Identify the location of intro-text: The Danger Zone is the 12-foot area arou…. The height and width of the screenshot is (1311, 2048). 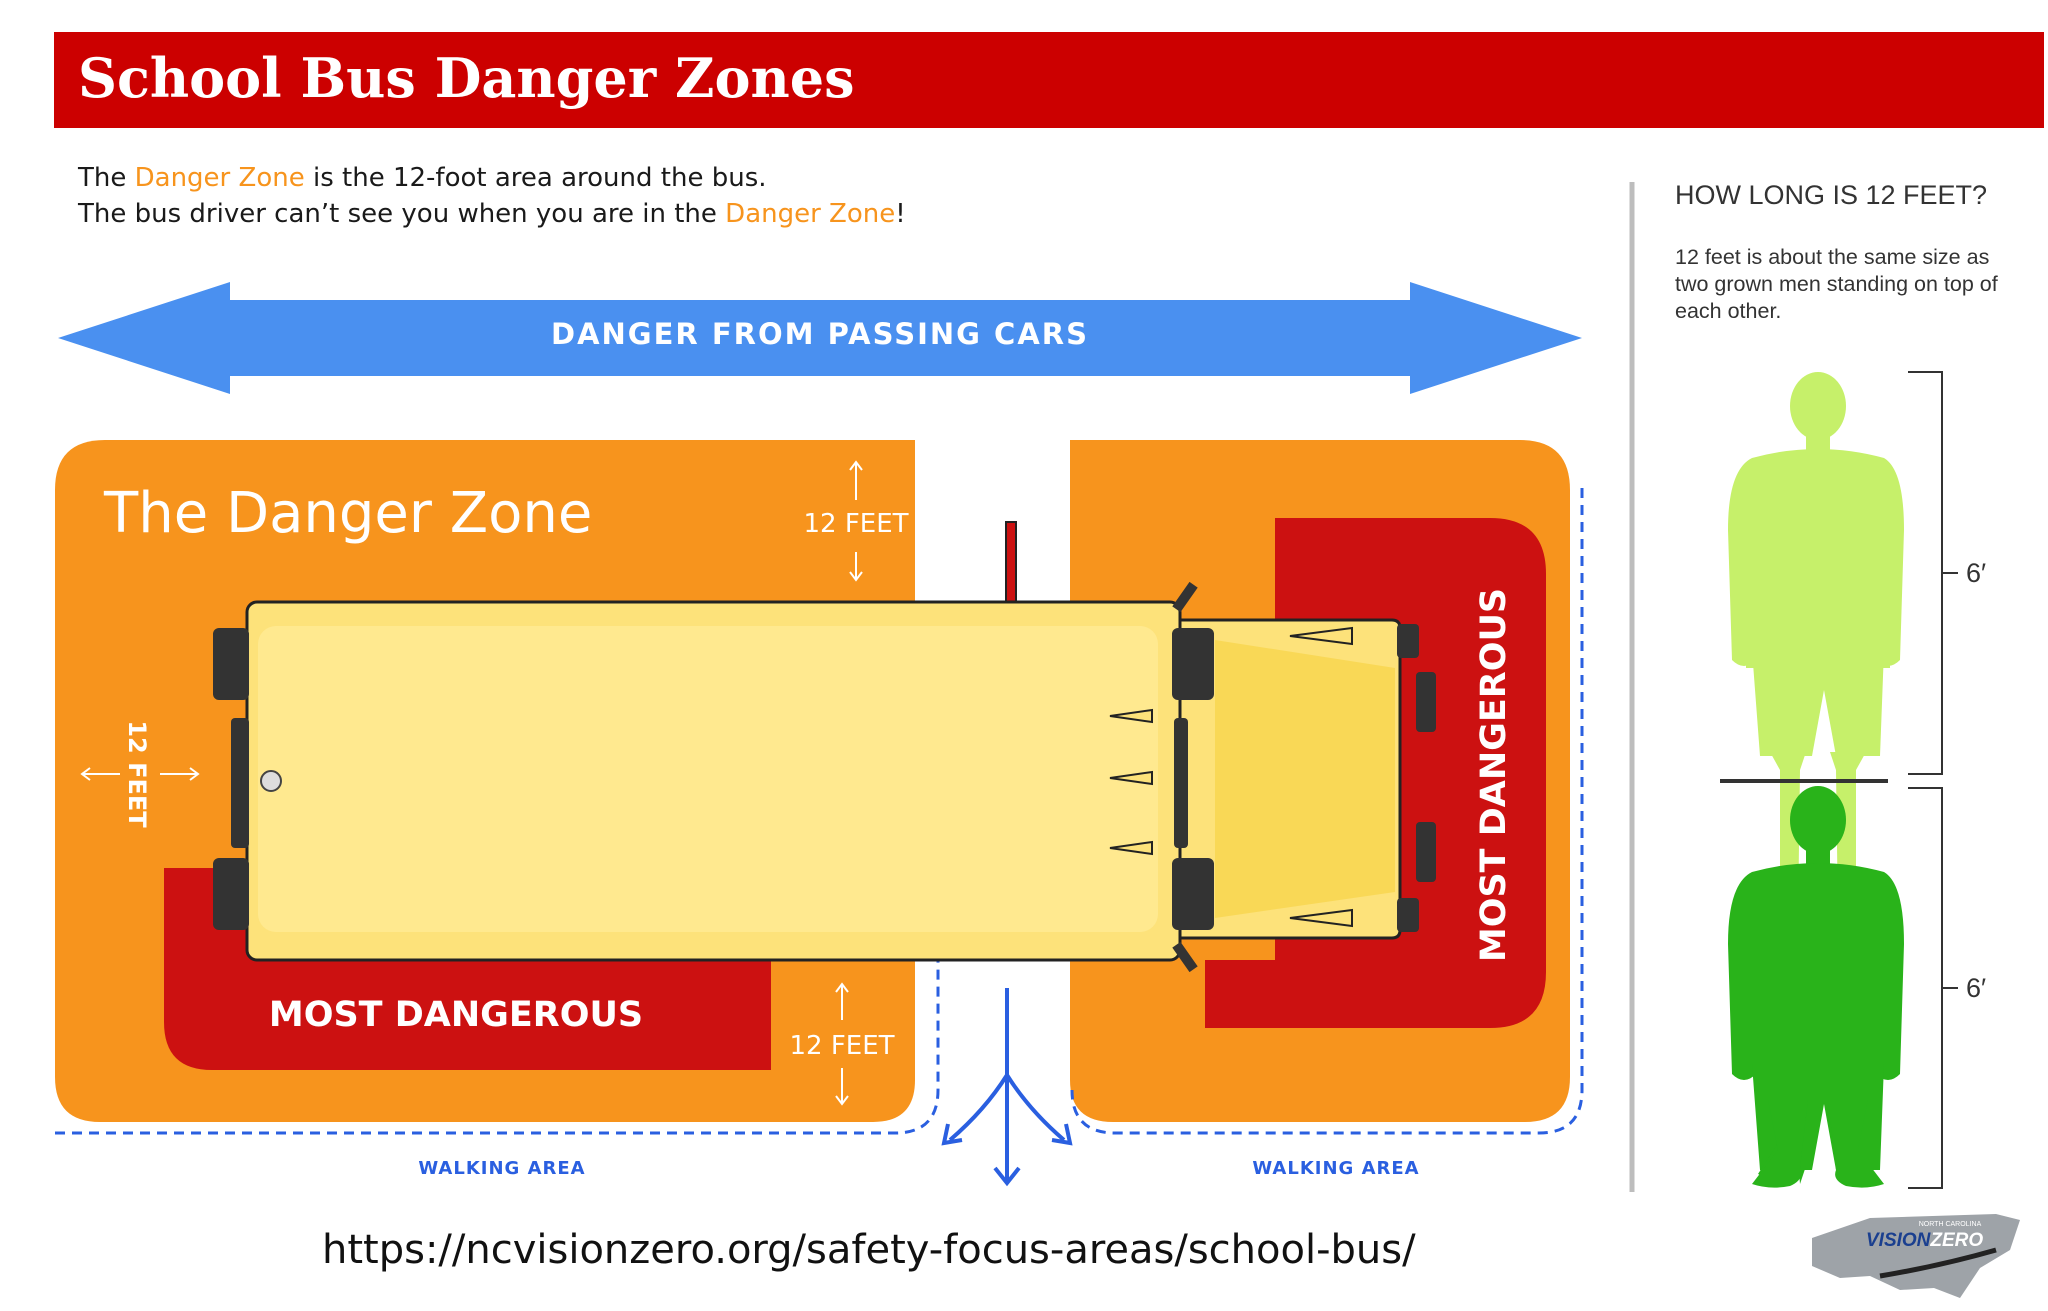
(492, 196).